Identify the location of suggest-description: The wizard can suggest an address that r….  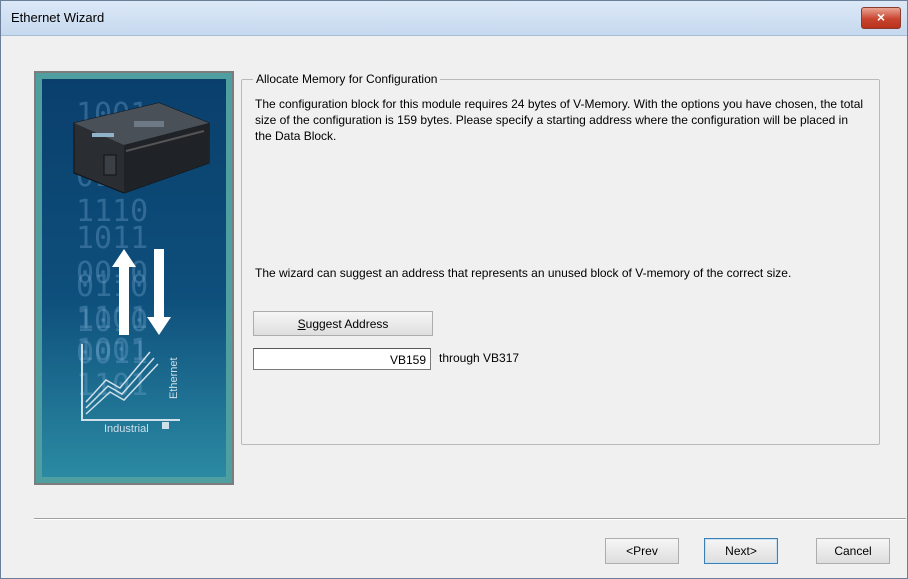
(523, 273).